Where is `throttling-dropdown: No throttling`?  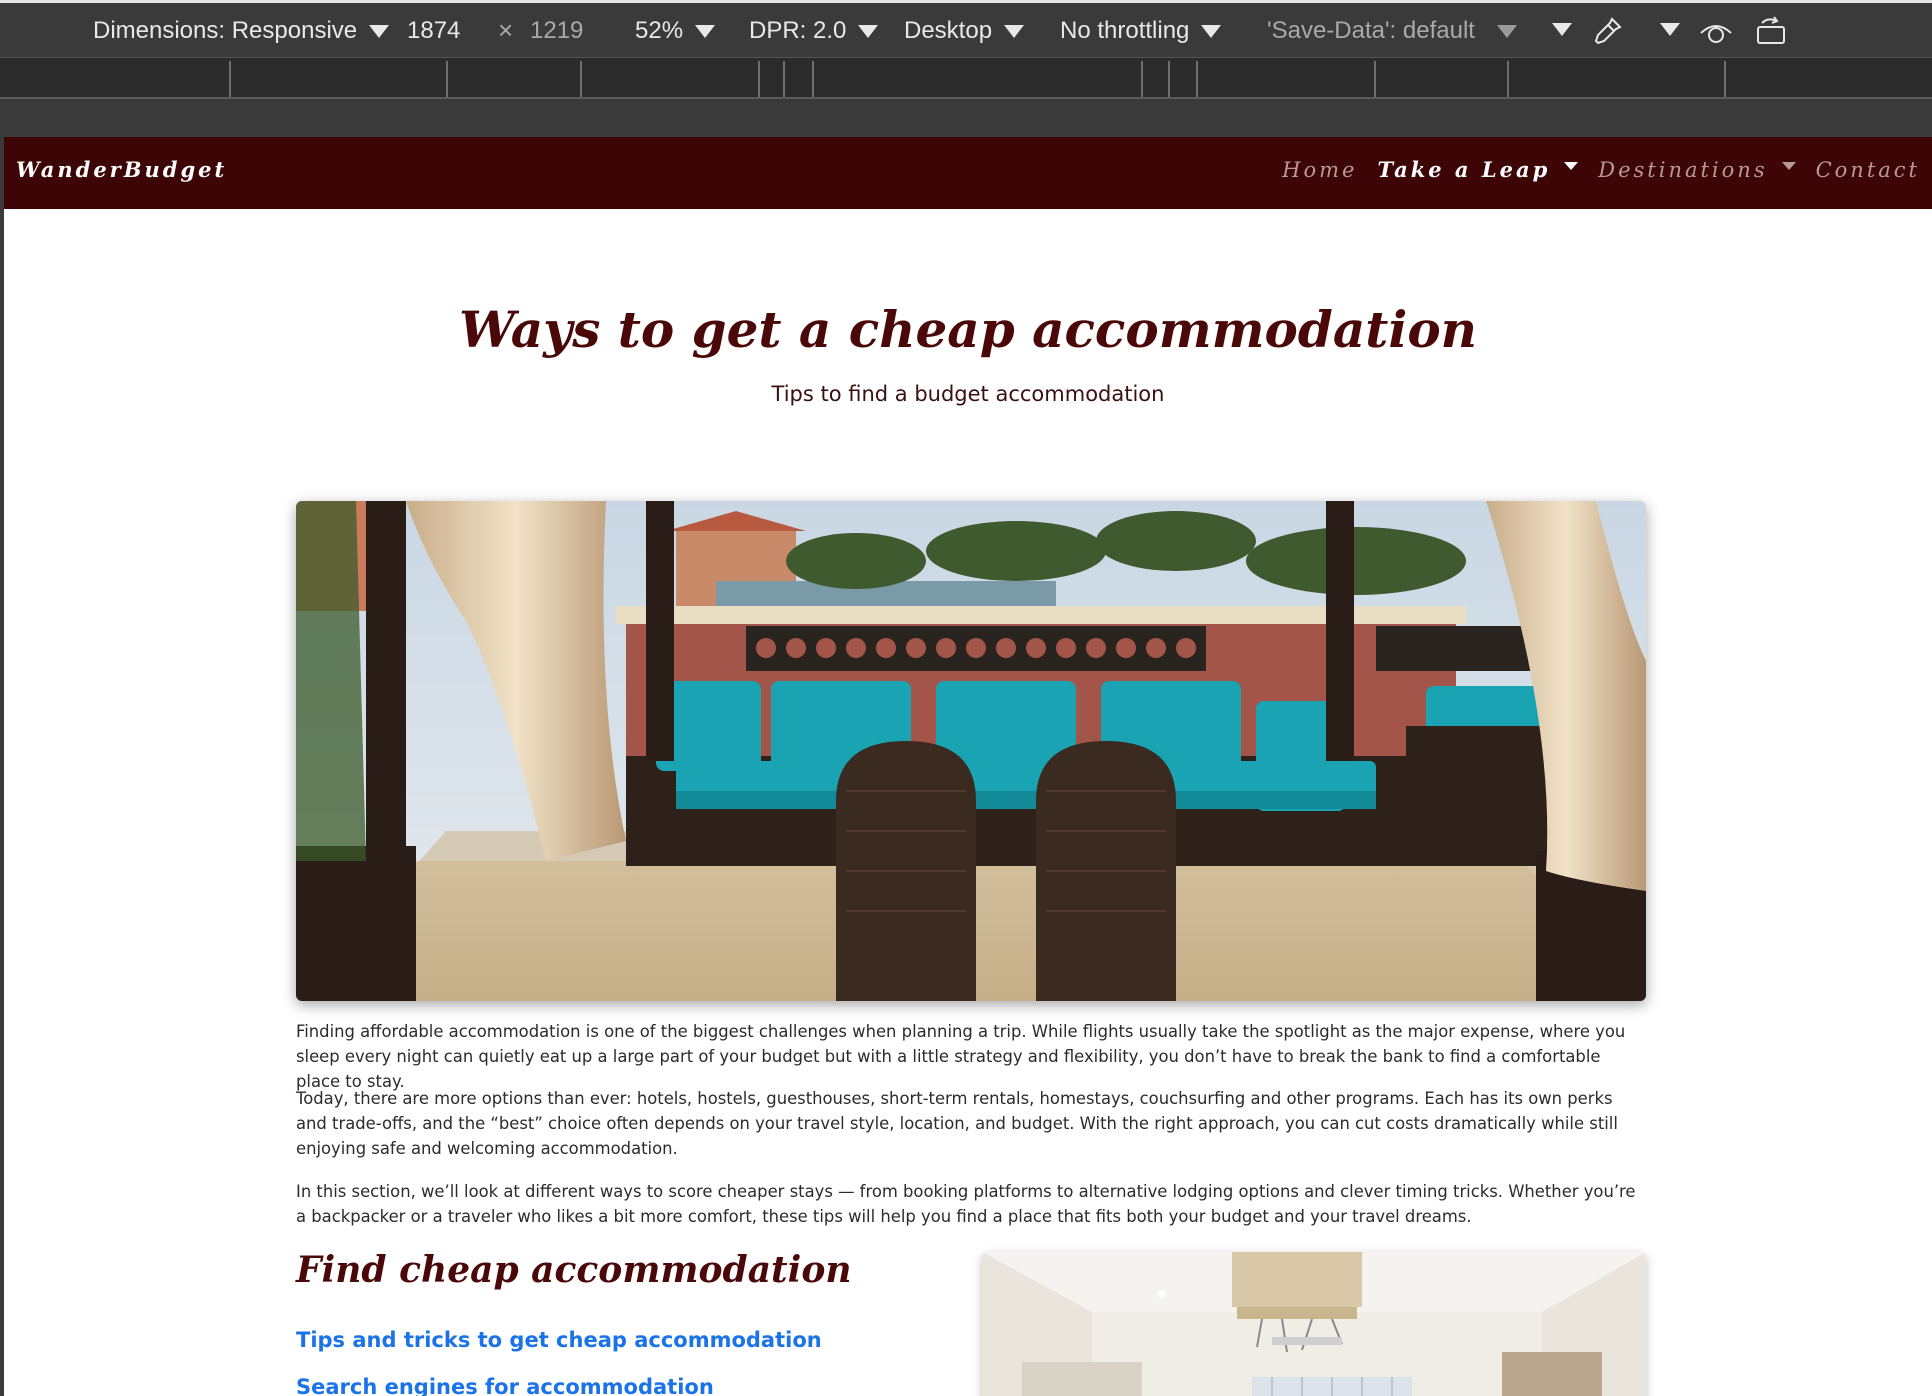
throttling-dropdown: No throttling is located at coordinates (1141, 31).